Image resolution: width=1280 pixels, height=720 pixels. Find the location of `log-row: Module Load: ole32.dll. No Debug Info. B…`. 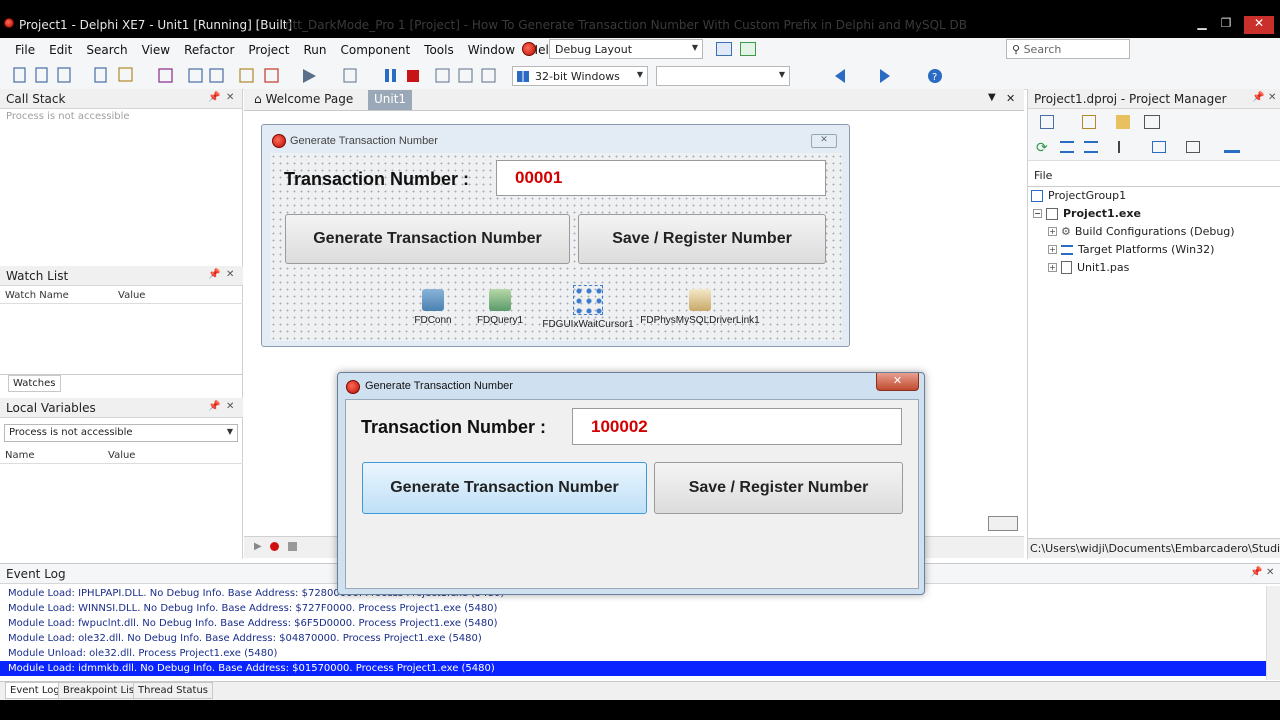

log-row: Module Load: ole32.dll. No Debug Info. B… is located at coordinates (640, 638).